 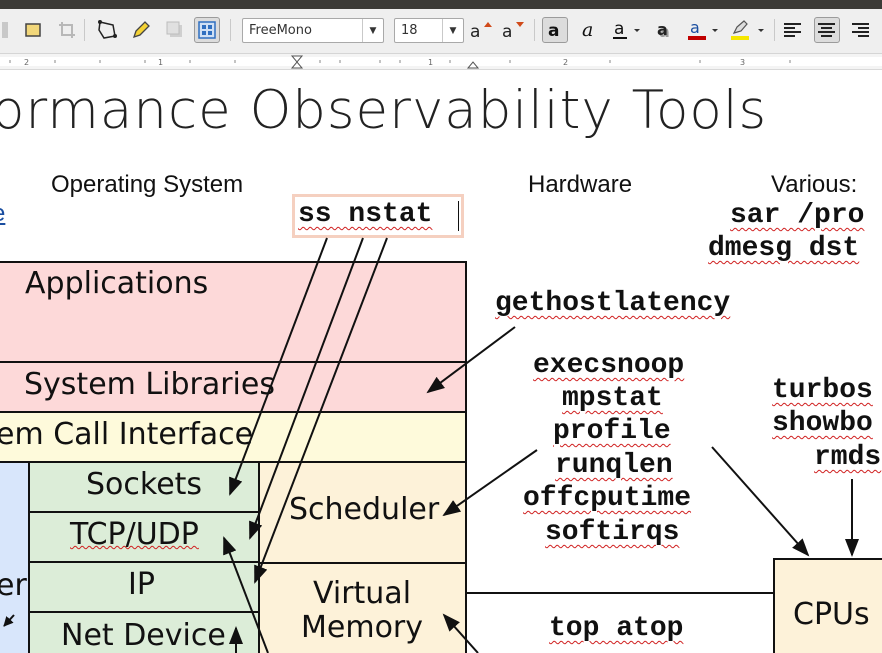 What do you see at coordinates (10, 30) in the screenshot?
I see `toolbar-overflow-icon` at bounding box center [10, 30].